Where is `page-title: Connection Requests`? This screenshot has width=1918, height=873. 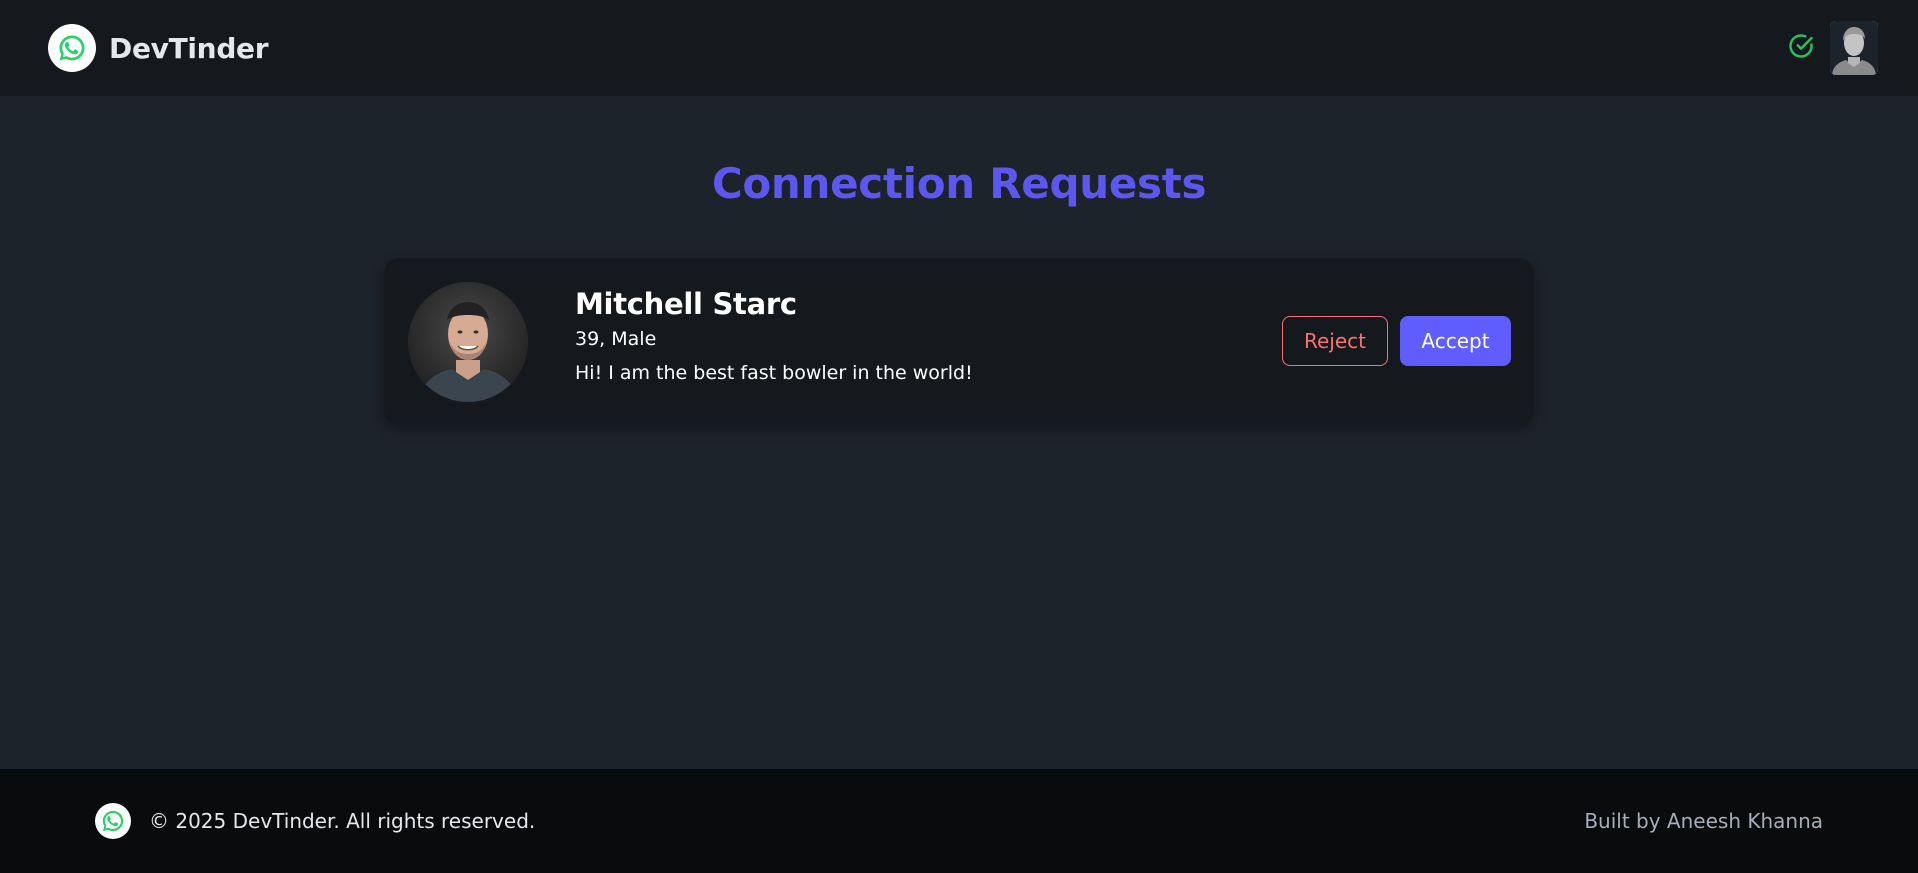
page-title: Connection Requests is located at coordinates (959, 183).